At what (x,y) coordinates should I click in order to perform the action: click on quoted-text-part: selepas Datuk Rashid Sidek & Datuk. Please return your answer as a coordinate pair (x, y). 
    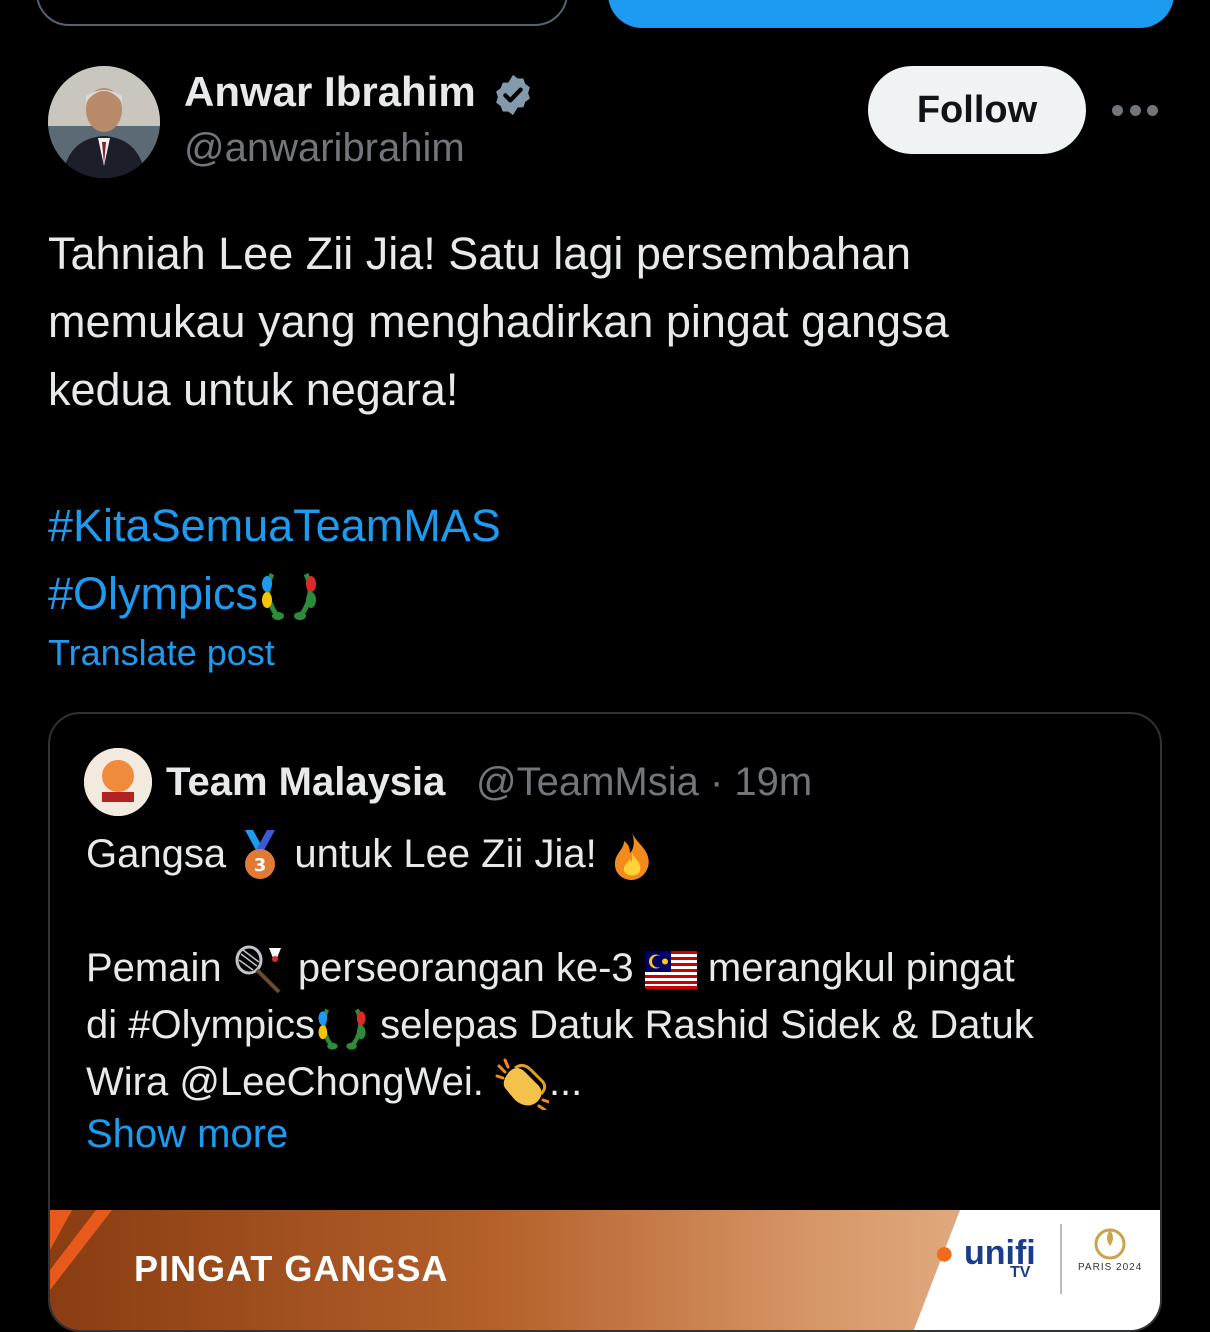
    Looking at the image, I should click on (707, 1025).